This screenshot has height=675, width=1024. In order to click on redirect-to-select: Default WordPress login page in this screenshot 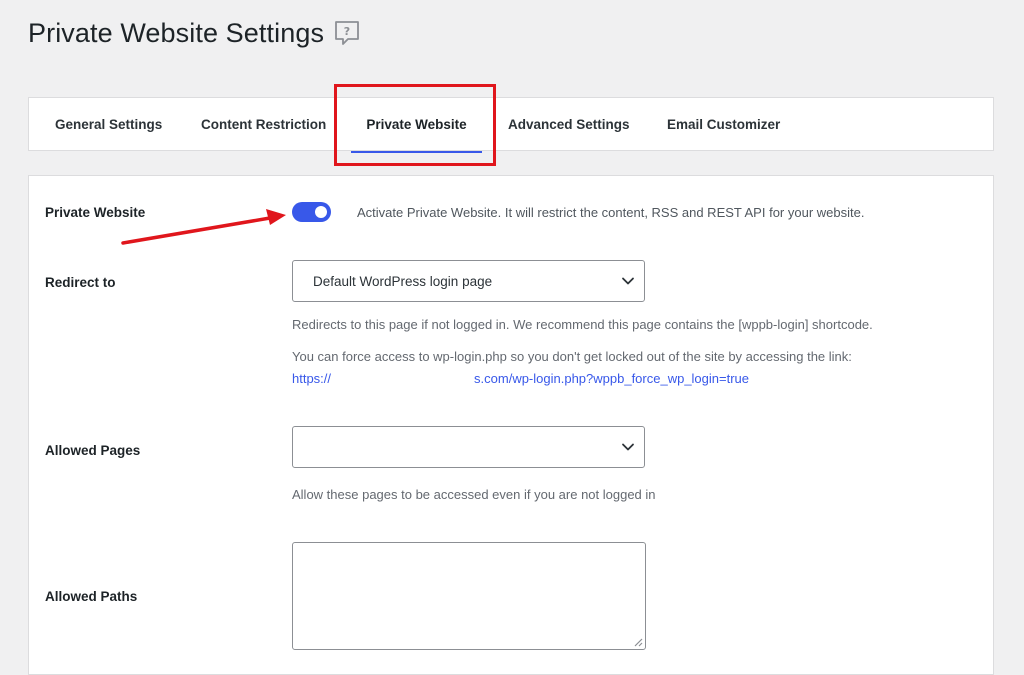, I will do `click(468, 281)`.